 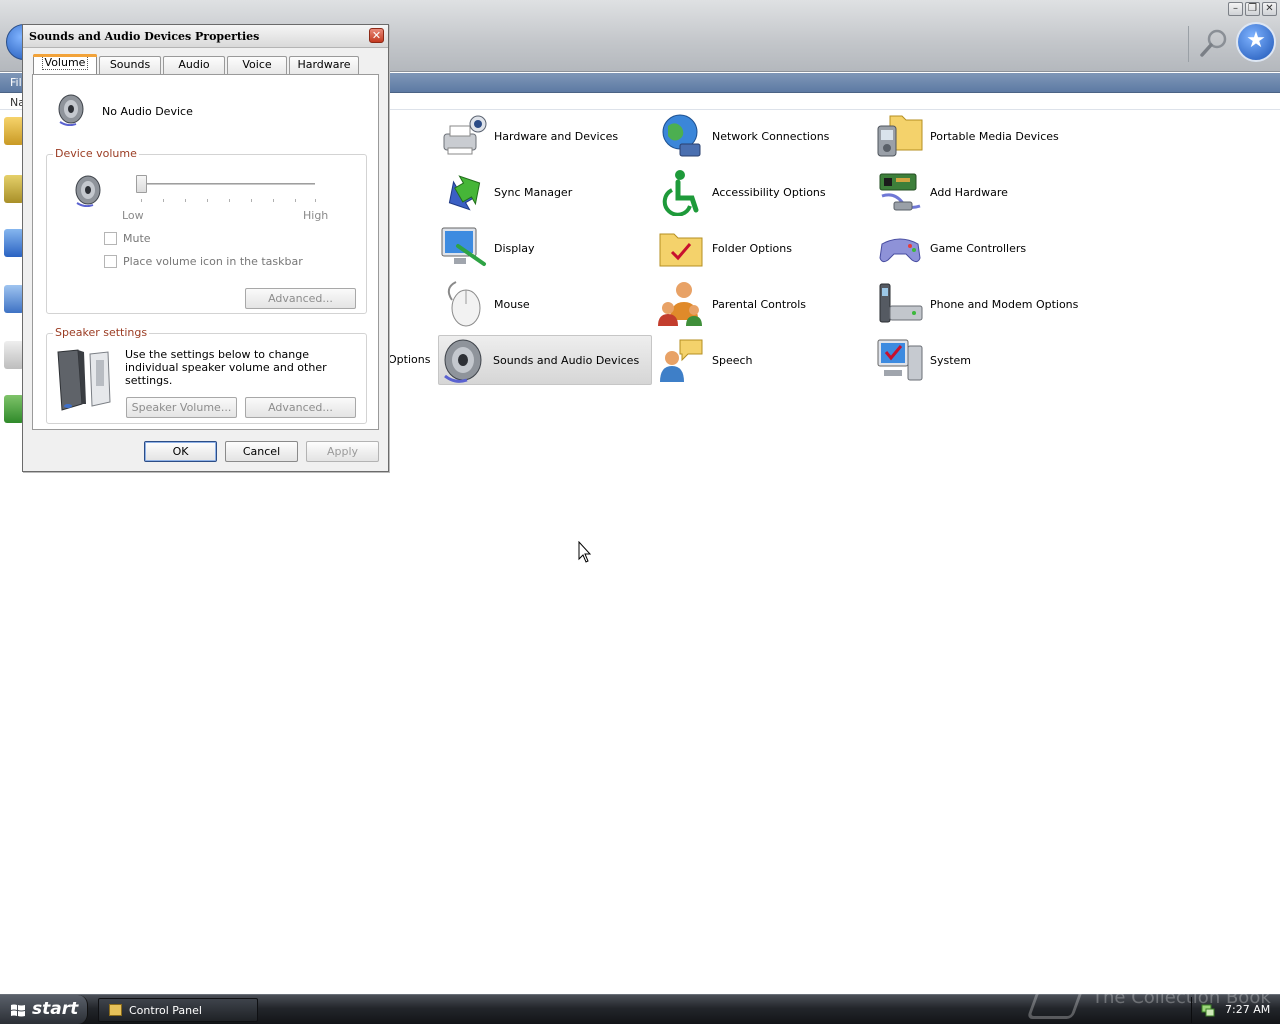 I want to click on cp-item-label: Hardware and Devices, so click(x=556, y=136).